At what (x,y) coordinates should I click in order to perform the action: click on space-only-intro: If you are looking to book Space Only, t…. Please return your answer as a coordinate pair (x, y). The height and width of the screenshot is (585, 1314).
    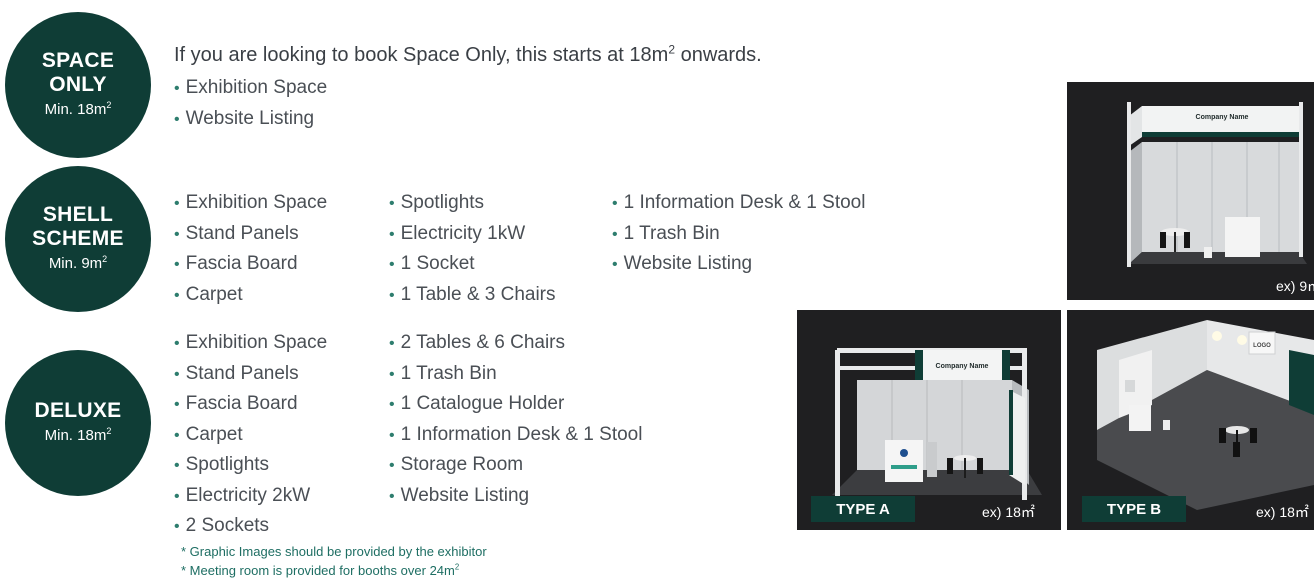
    Looking at the image, I should click on (468, 54).